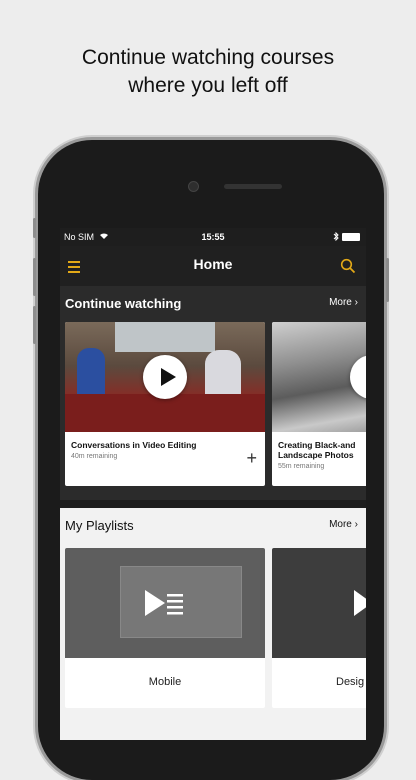 The width and height of the screenshot is (416, 780). What do you see at coordinates (348, 266) in the screenshot?
I see `search-icon` at bounding box center [348, 266].